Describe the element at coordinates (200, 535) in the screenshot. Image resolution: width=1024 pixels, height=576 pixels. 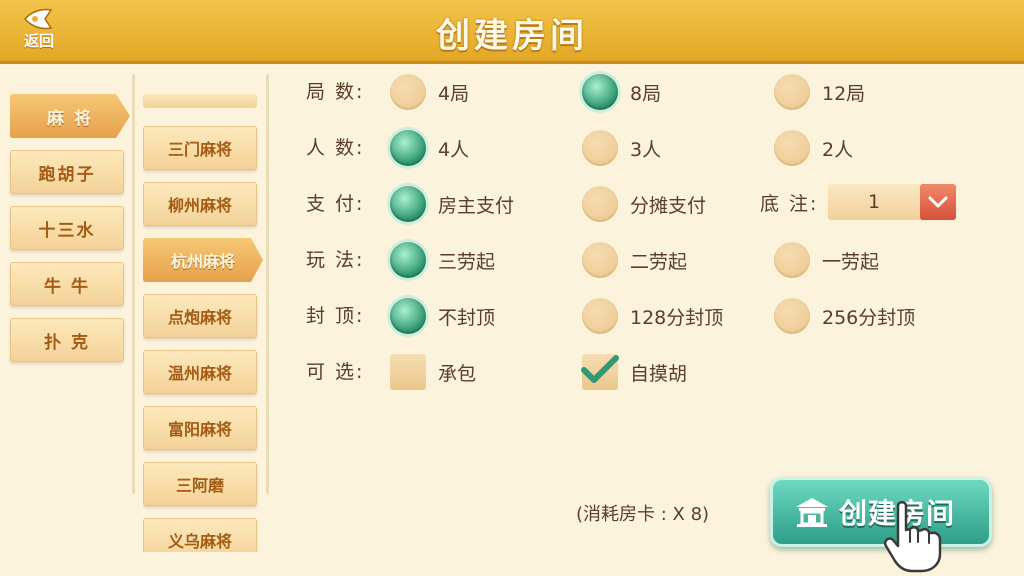
I see `sub-game-item: 义乌麻将` at that location.